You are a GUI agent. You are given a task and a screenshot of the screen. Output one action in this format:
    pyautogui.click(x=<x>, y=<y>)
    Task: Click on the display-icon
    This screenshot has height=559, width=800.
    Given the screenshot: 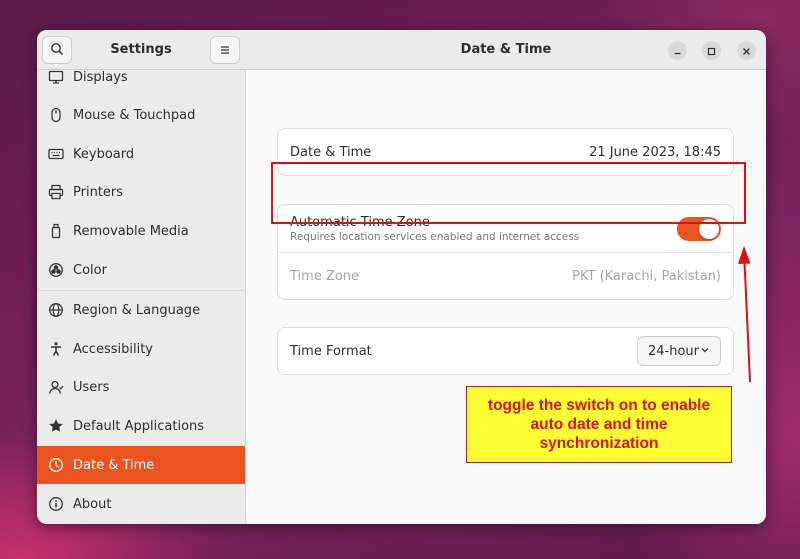 What is the action you would take?
    pyautogui.click(x=56, y=77)
    